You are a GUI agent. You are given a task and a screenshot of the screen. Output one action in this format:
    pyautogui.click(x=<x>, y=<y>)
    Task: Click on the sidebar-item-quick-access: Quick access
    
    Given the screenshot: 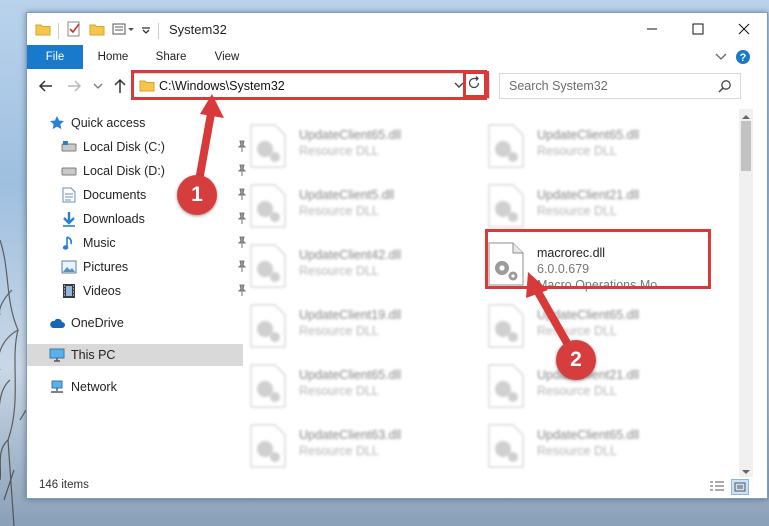 What is the action you would take?
    pyautogui.click(x=135, y=123)
    